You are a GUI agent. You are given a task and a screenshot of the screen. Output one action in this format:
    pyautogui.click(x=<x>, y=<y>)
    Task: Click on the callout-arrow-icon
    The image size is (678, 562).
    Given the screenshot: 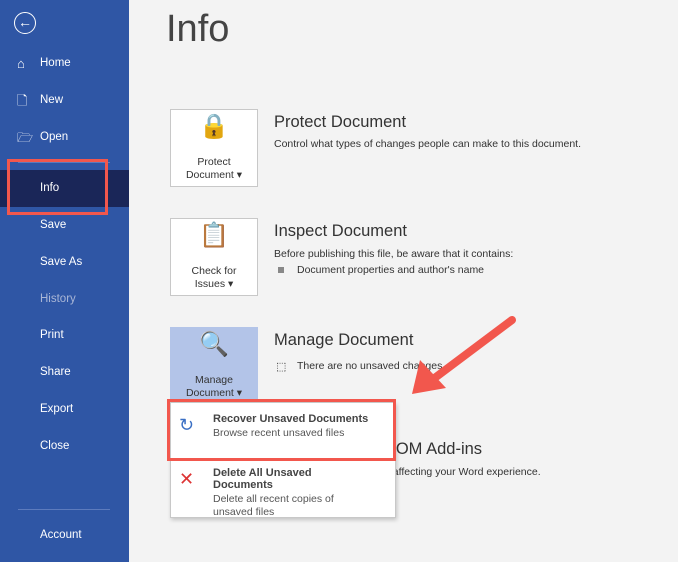 What is the action you would take?
    pyautogui.click(x=464, y=355)
    